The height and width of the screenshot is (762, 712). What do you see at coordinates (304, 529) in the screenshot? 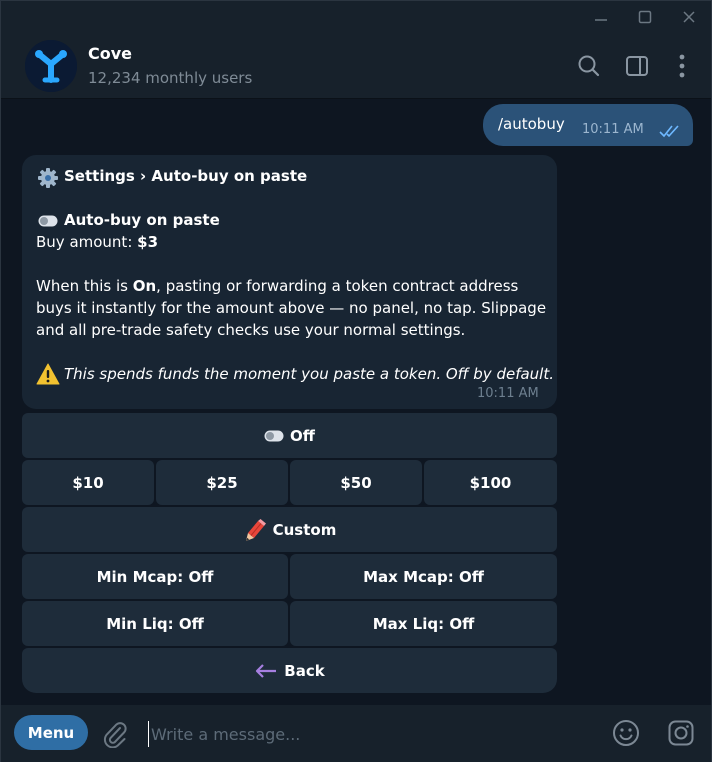
I see `custom-amount-label: Custom` at bounding box center [304, 529].